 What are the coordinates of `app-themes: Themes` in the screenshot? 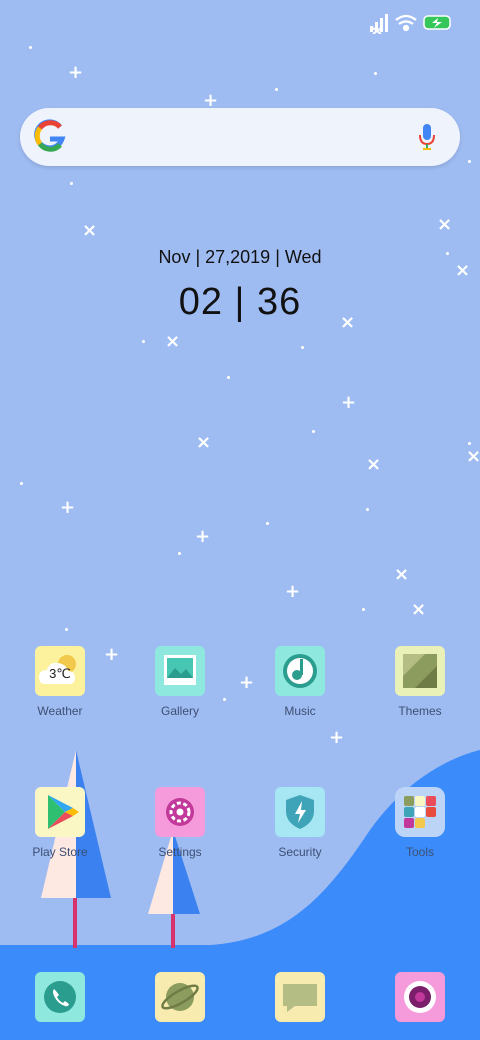 It's located at (420, 682).